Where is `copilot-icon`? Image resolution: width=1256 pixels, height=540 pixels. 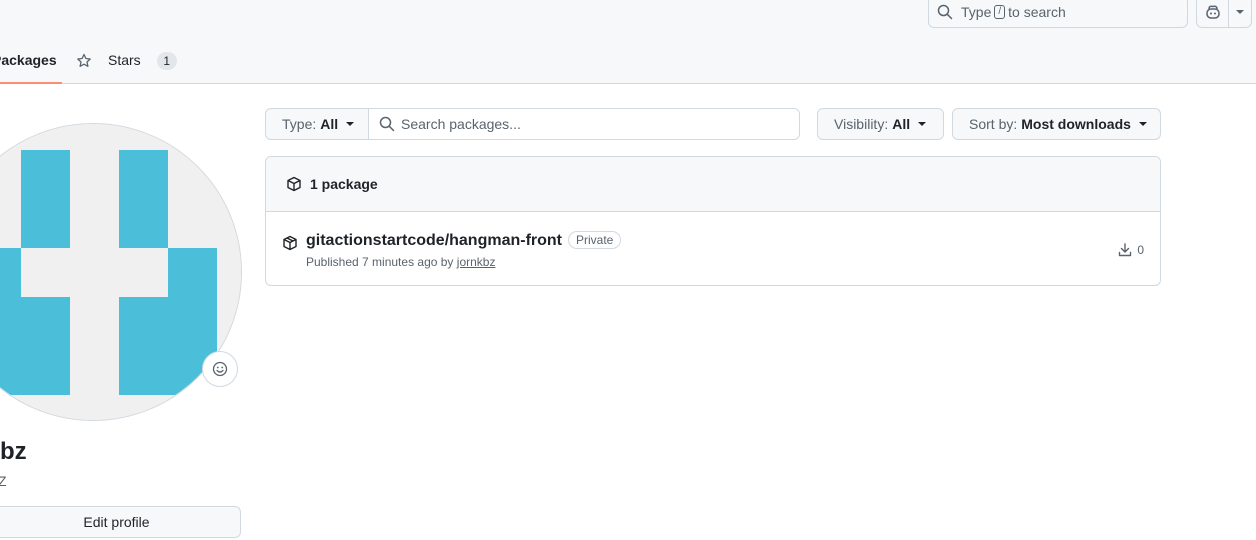
copilot-icon is located at coordinates (1212, 12).